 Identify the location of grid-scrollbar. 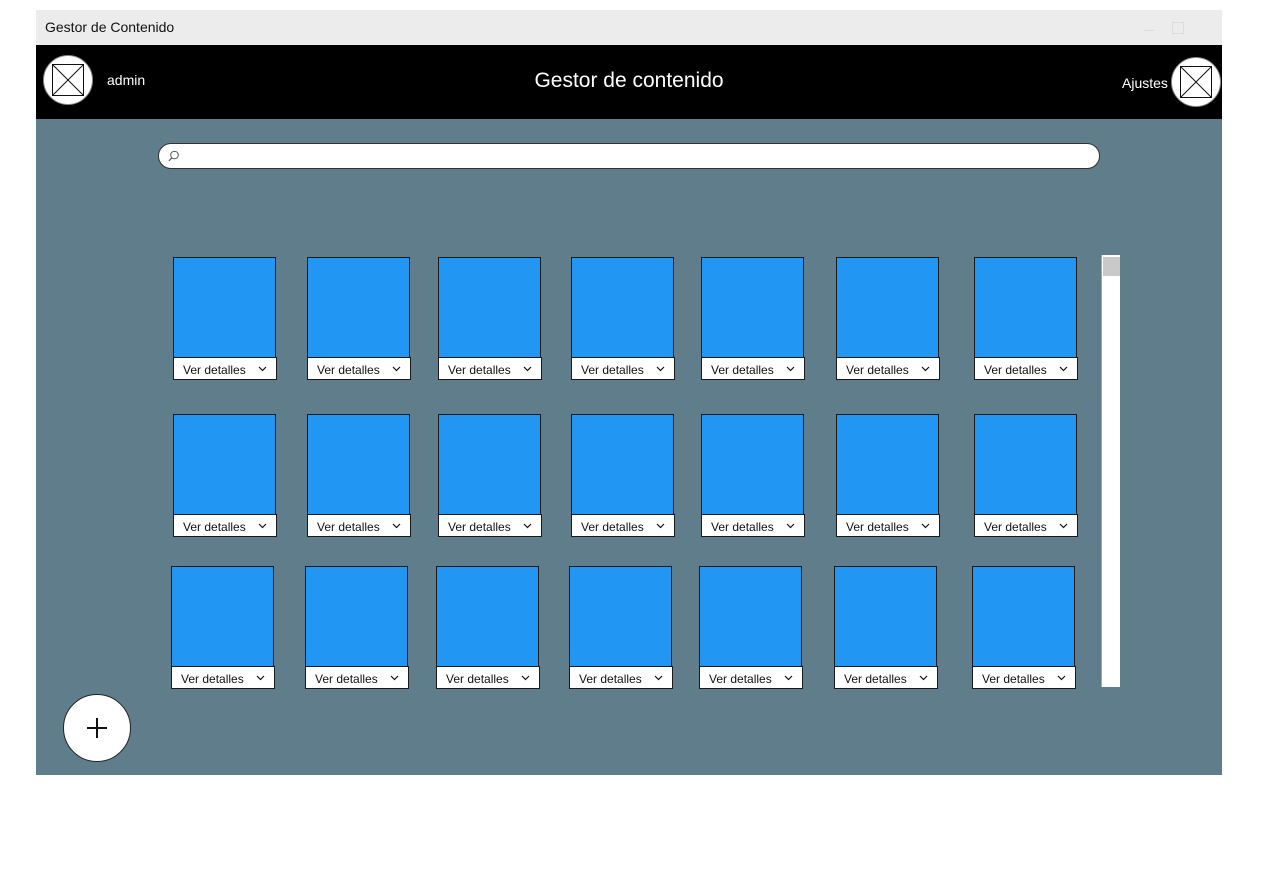
(1110, 471).